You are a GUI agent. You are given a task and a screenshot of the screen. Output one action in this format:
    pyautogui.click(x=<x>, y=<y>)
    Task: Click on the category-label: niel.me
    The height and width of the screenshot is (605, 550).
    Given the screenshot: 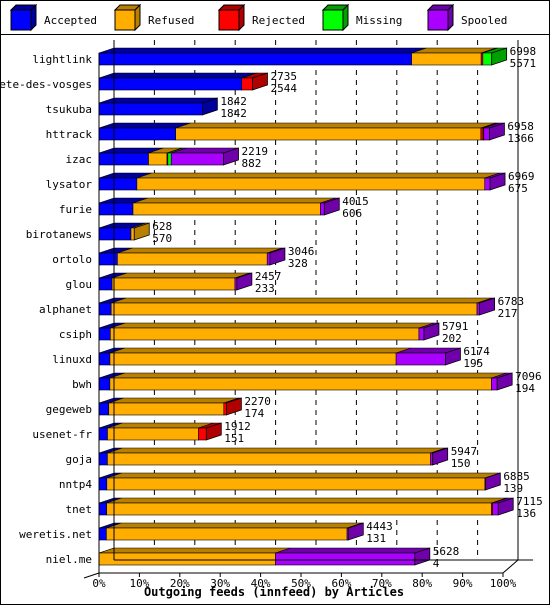 What is the action you would take?
    pyautogui.click(x=69, y=559)
    